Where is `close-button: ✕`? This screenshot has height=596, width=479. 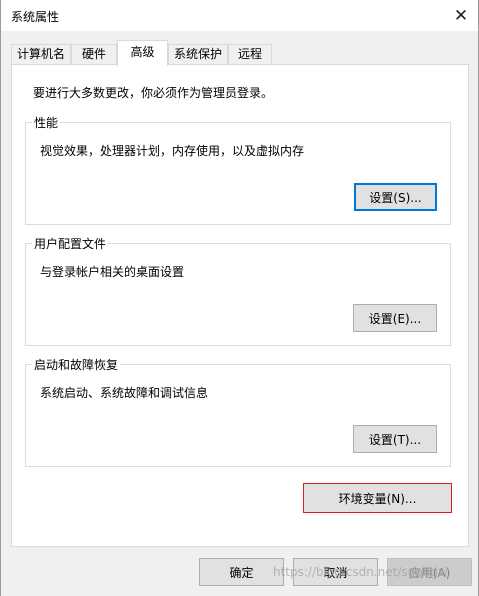 close-button: ✕ is located at coordinates (461, 15).